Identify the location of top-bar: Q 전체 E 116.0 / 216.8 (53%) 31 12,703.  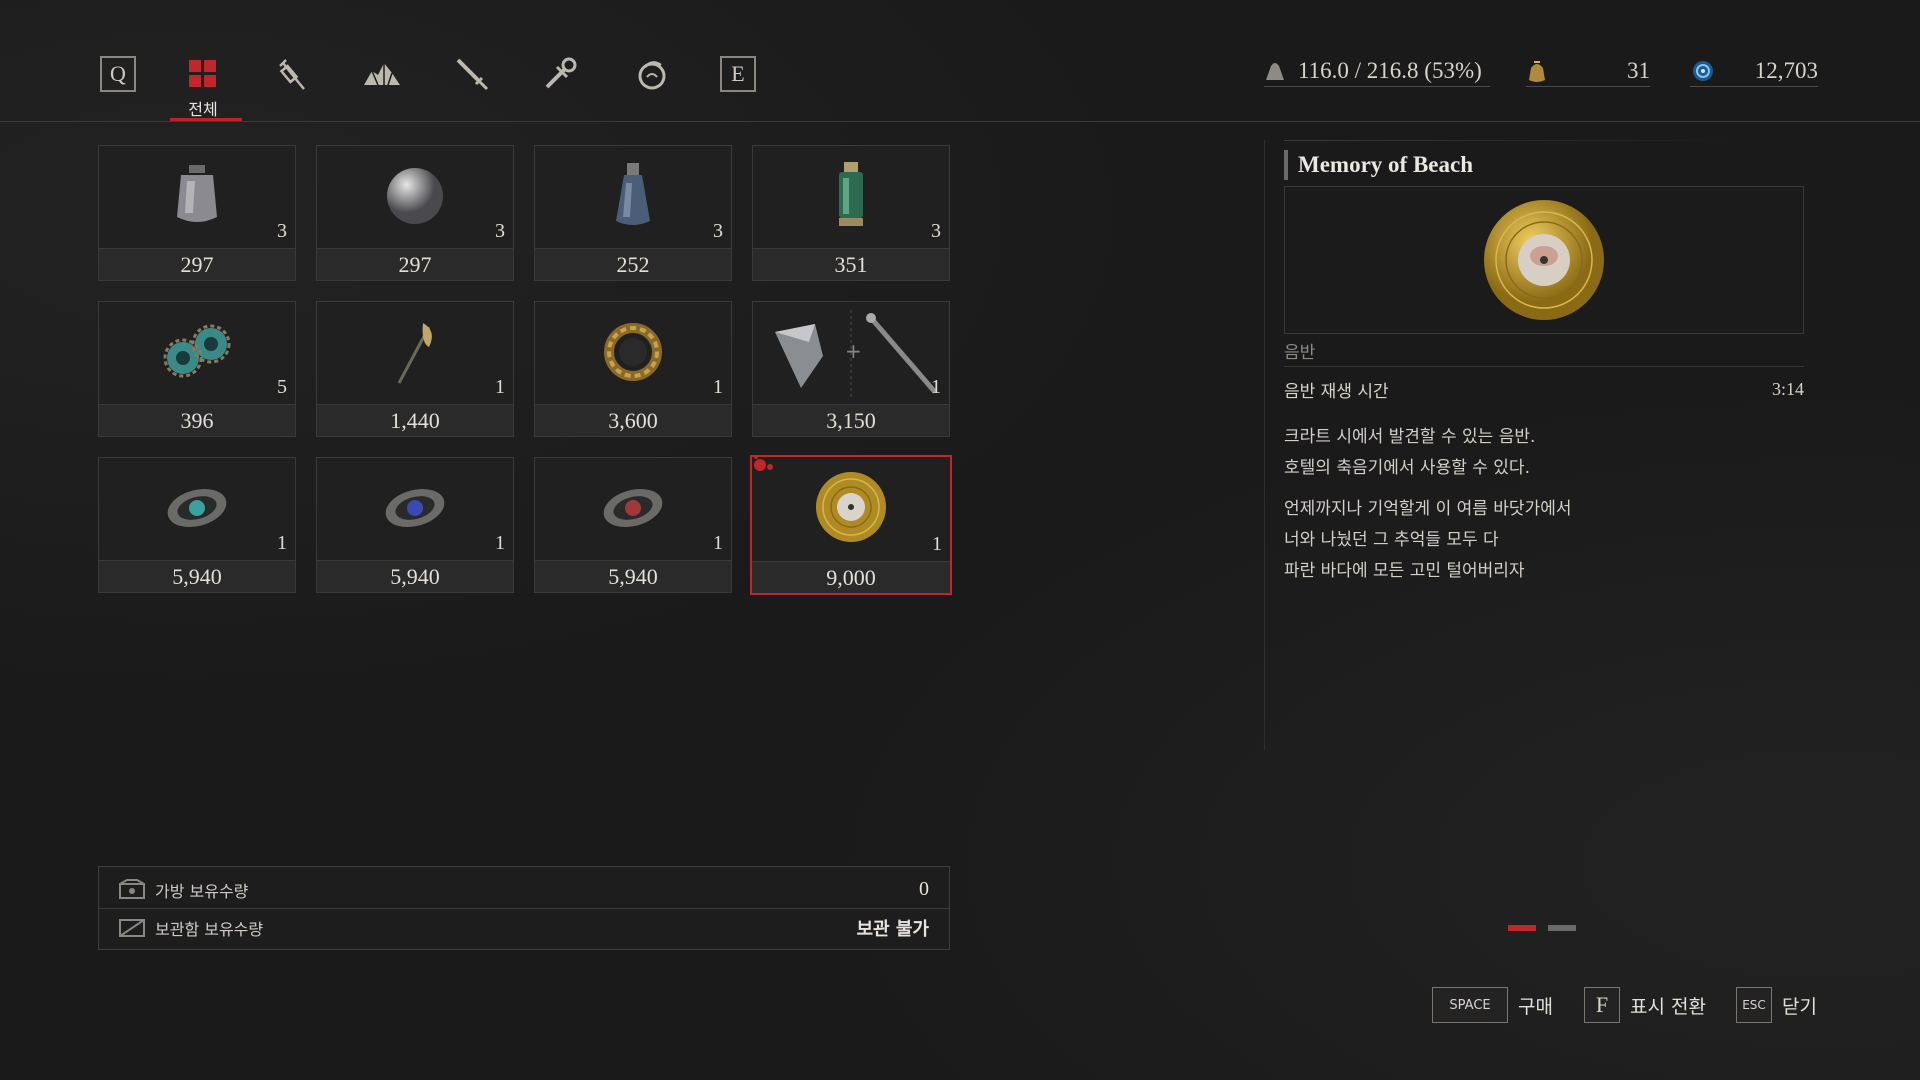
(960, 61).